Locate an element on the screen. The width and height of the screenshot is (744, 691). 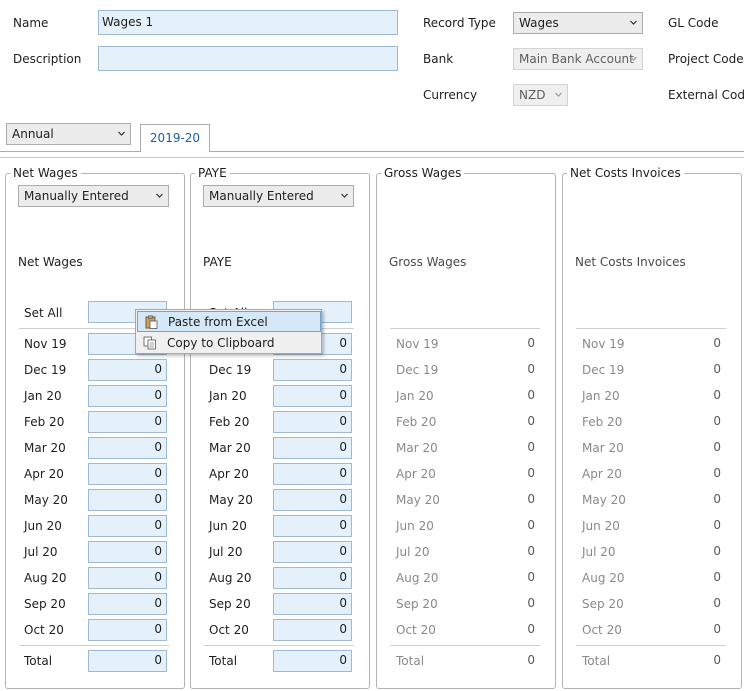
net-costs-invoices-total-value: 0 is located at coordinates (717, 660).